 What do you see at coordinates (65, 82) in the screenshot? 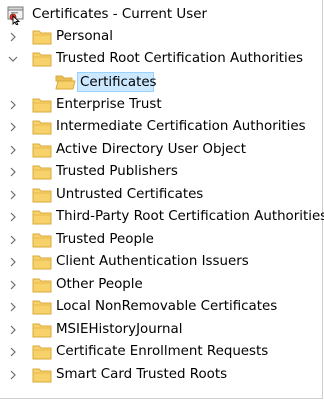
I see `folder-open-icon` at bounding box center [65, 82].